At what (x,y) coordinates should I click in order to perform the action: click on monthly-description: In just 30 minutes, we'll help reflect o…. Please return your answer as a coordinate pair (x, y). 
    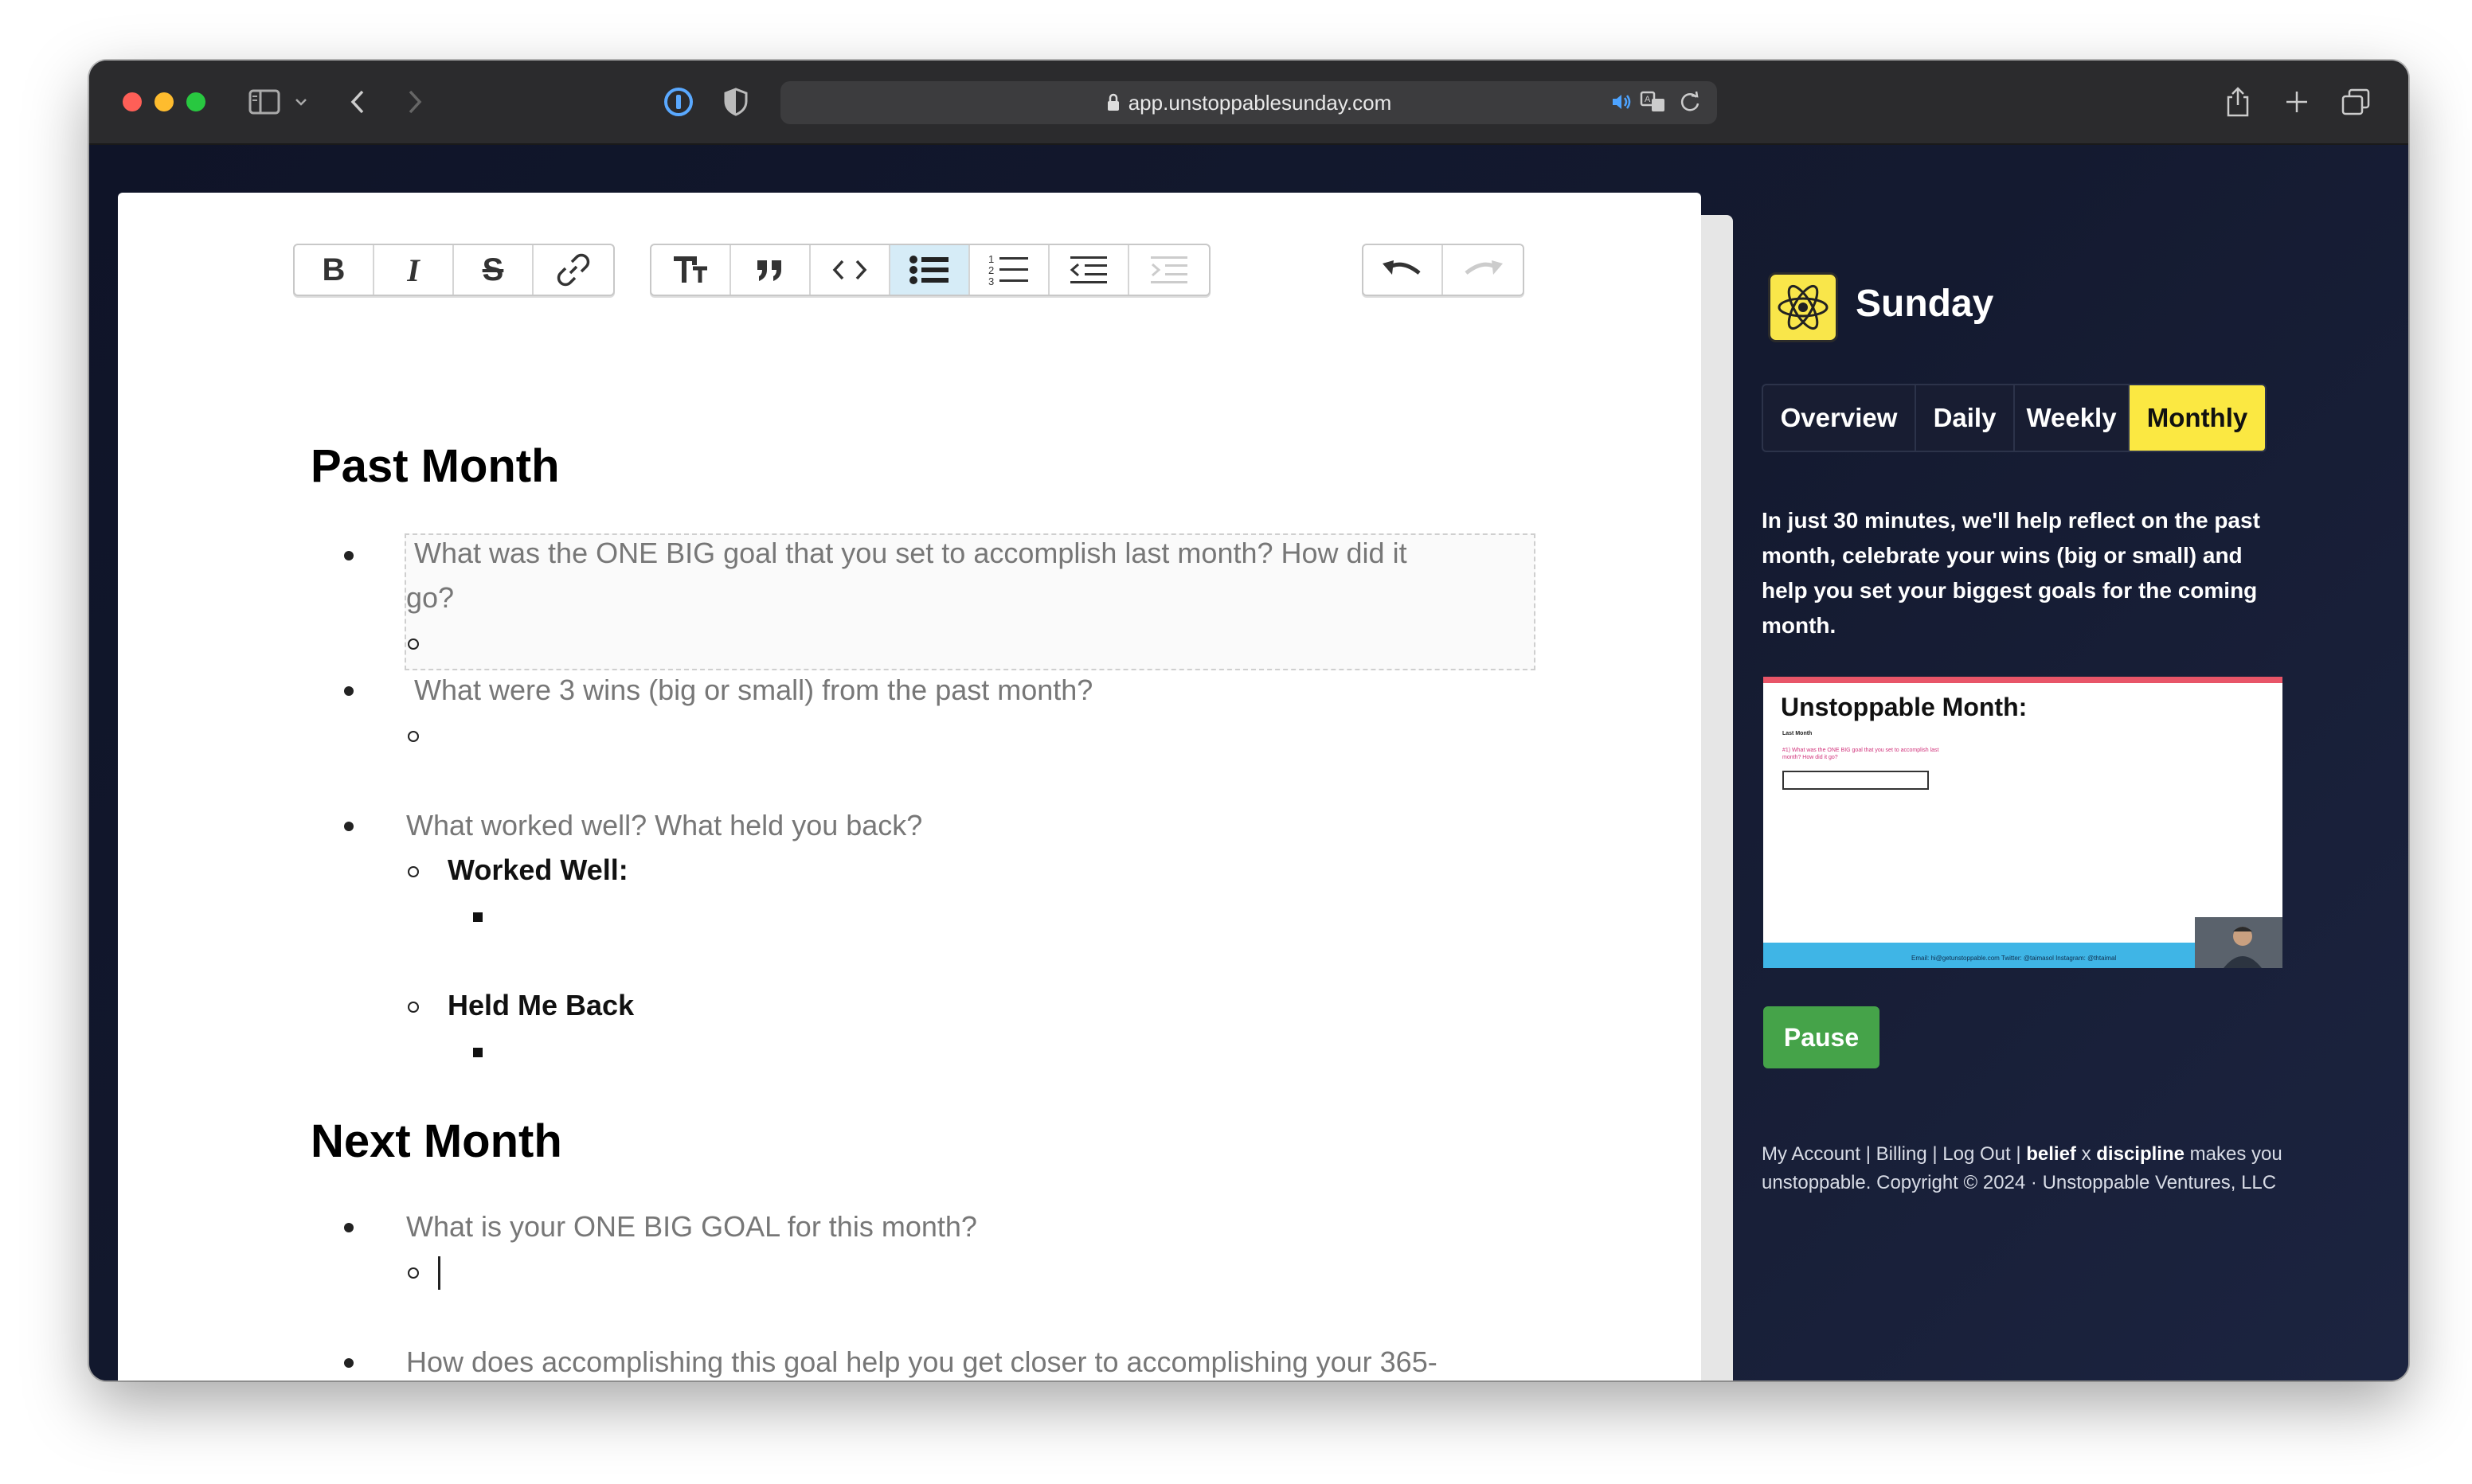
    Looking at the image, I should click on (2011, 573).